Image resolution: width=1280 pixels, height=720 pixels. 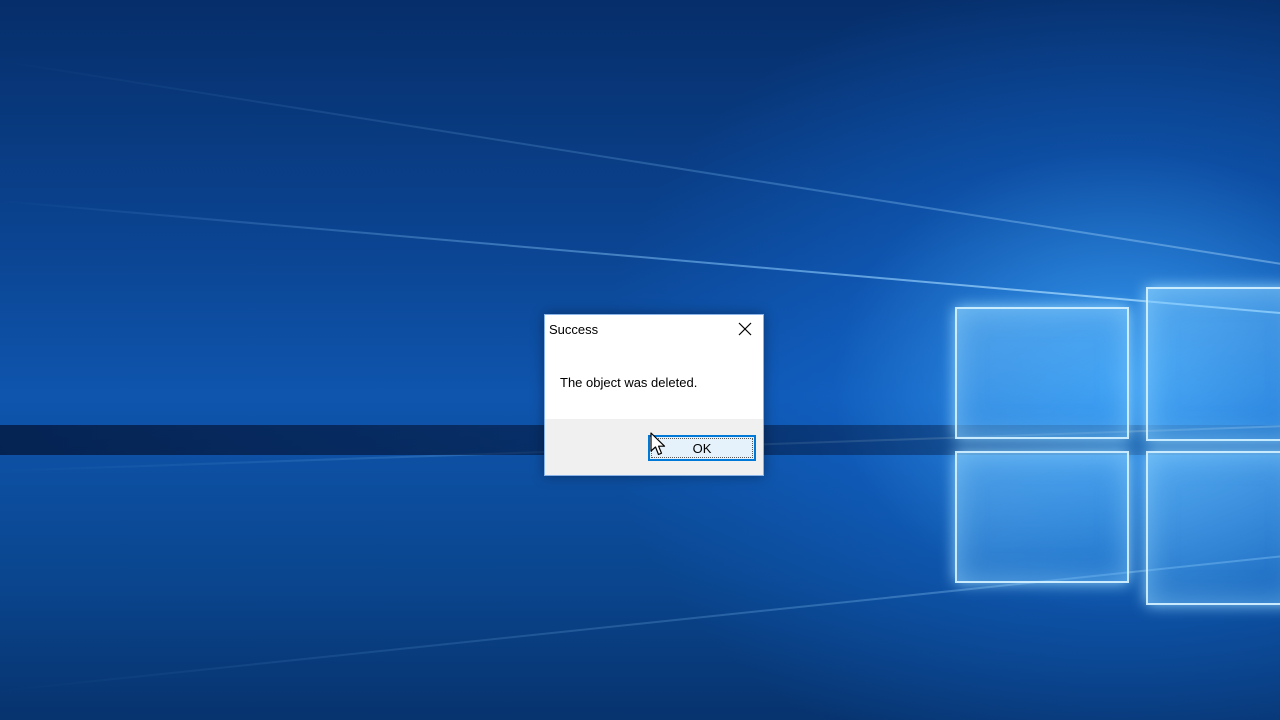 I want to click on mouse-pointer-icon, so click(x=658, y=444).